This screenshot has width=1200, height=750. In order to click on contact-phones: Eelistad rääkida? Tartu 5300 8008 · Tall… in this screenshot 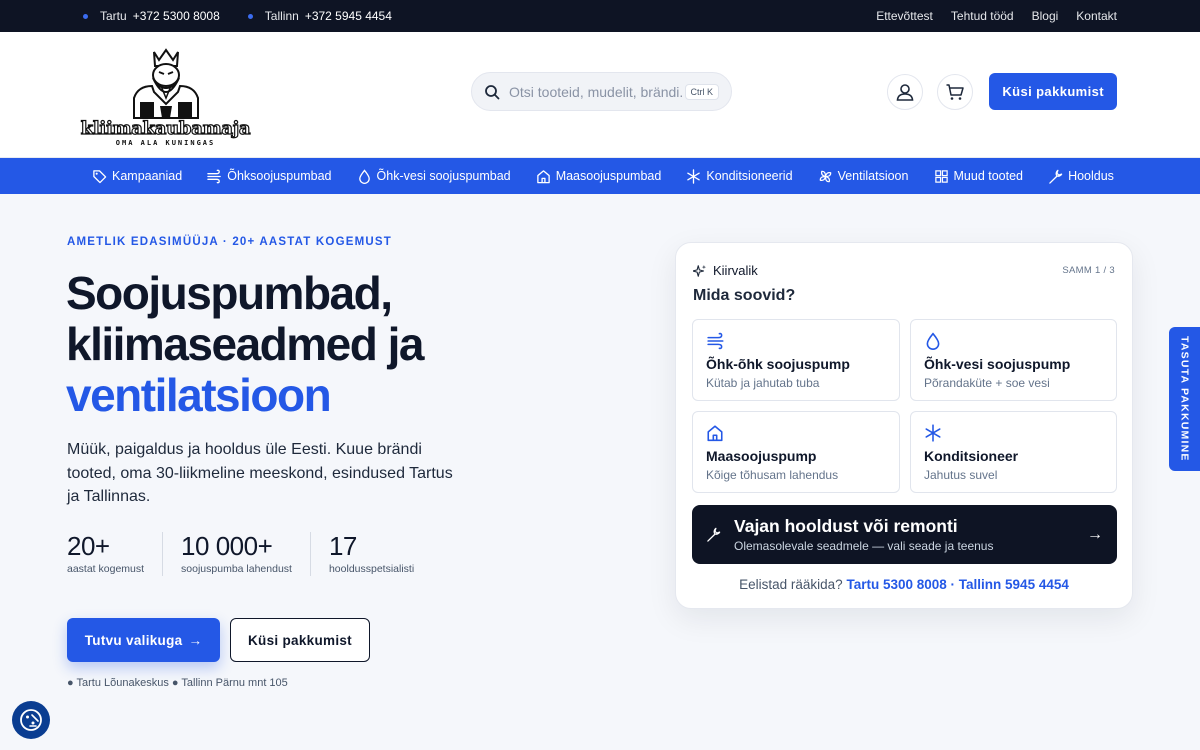, I will do `click(904, 584)`.